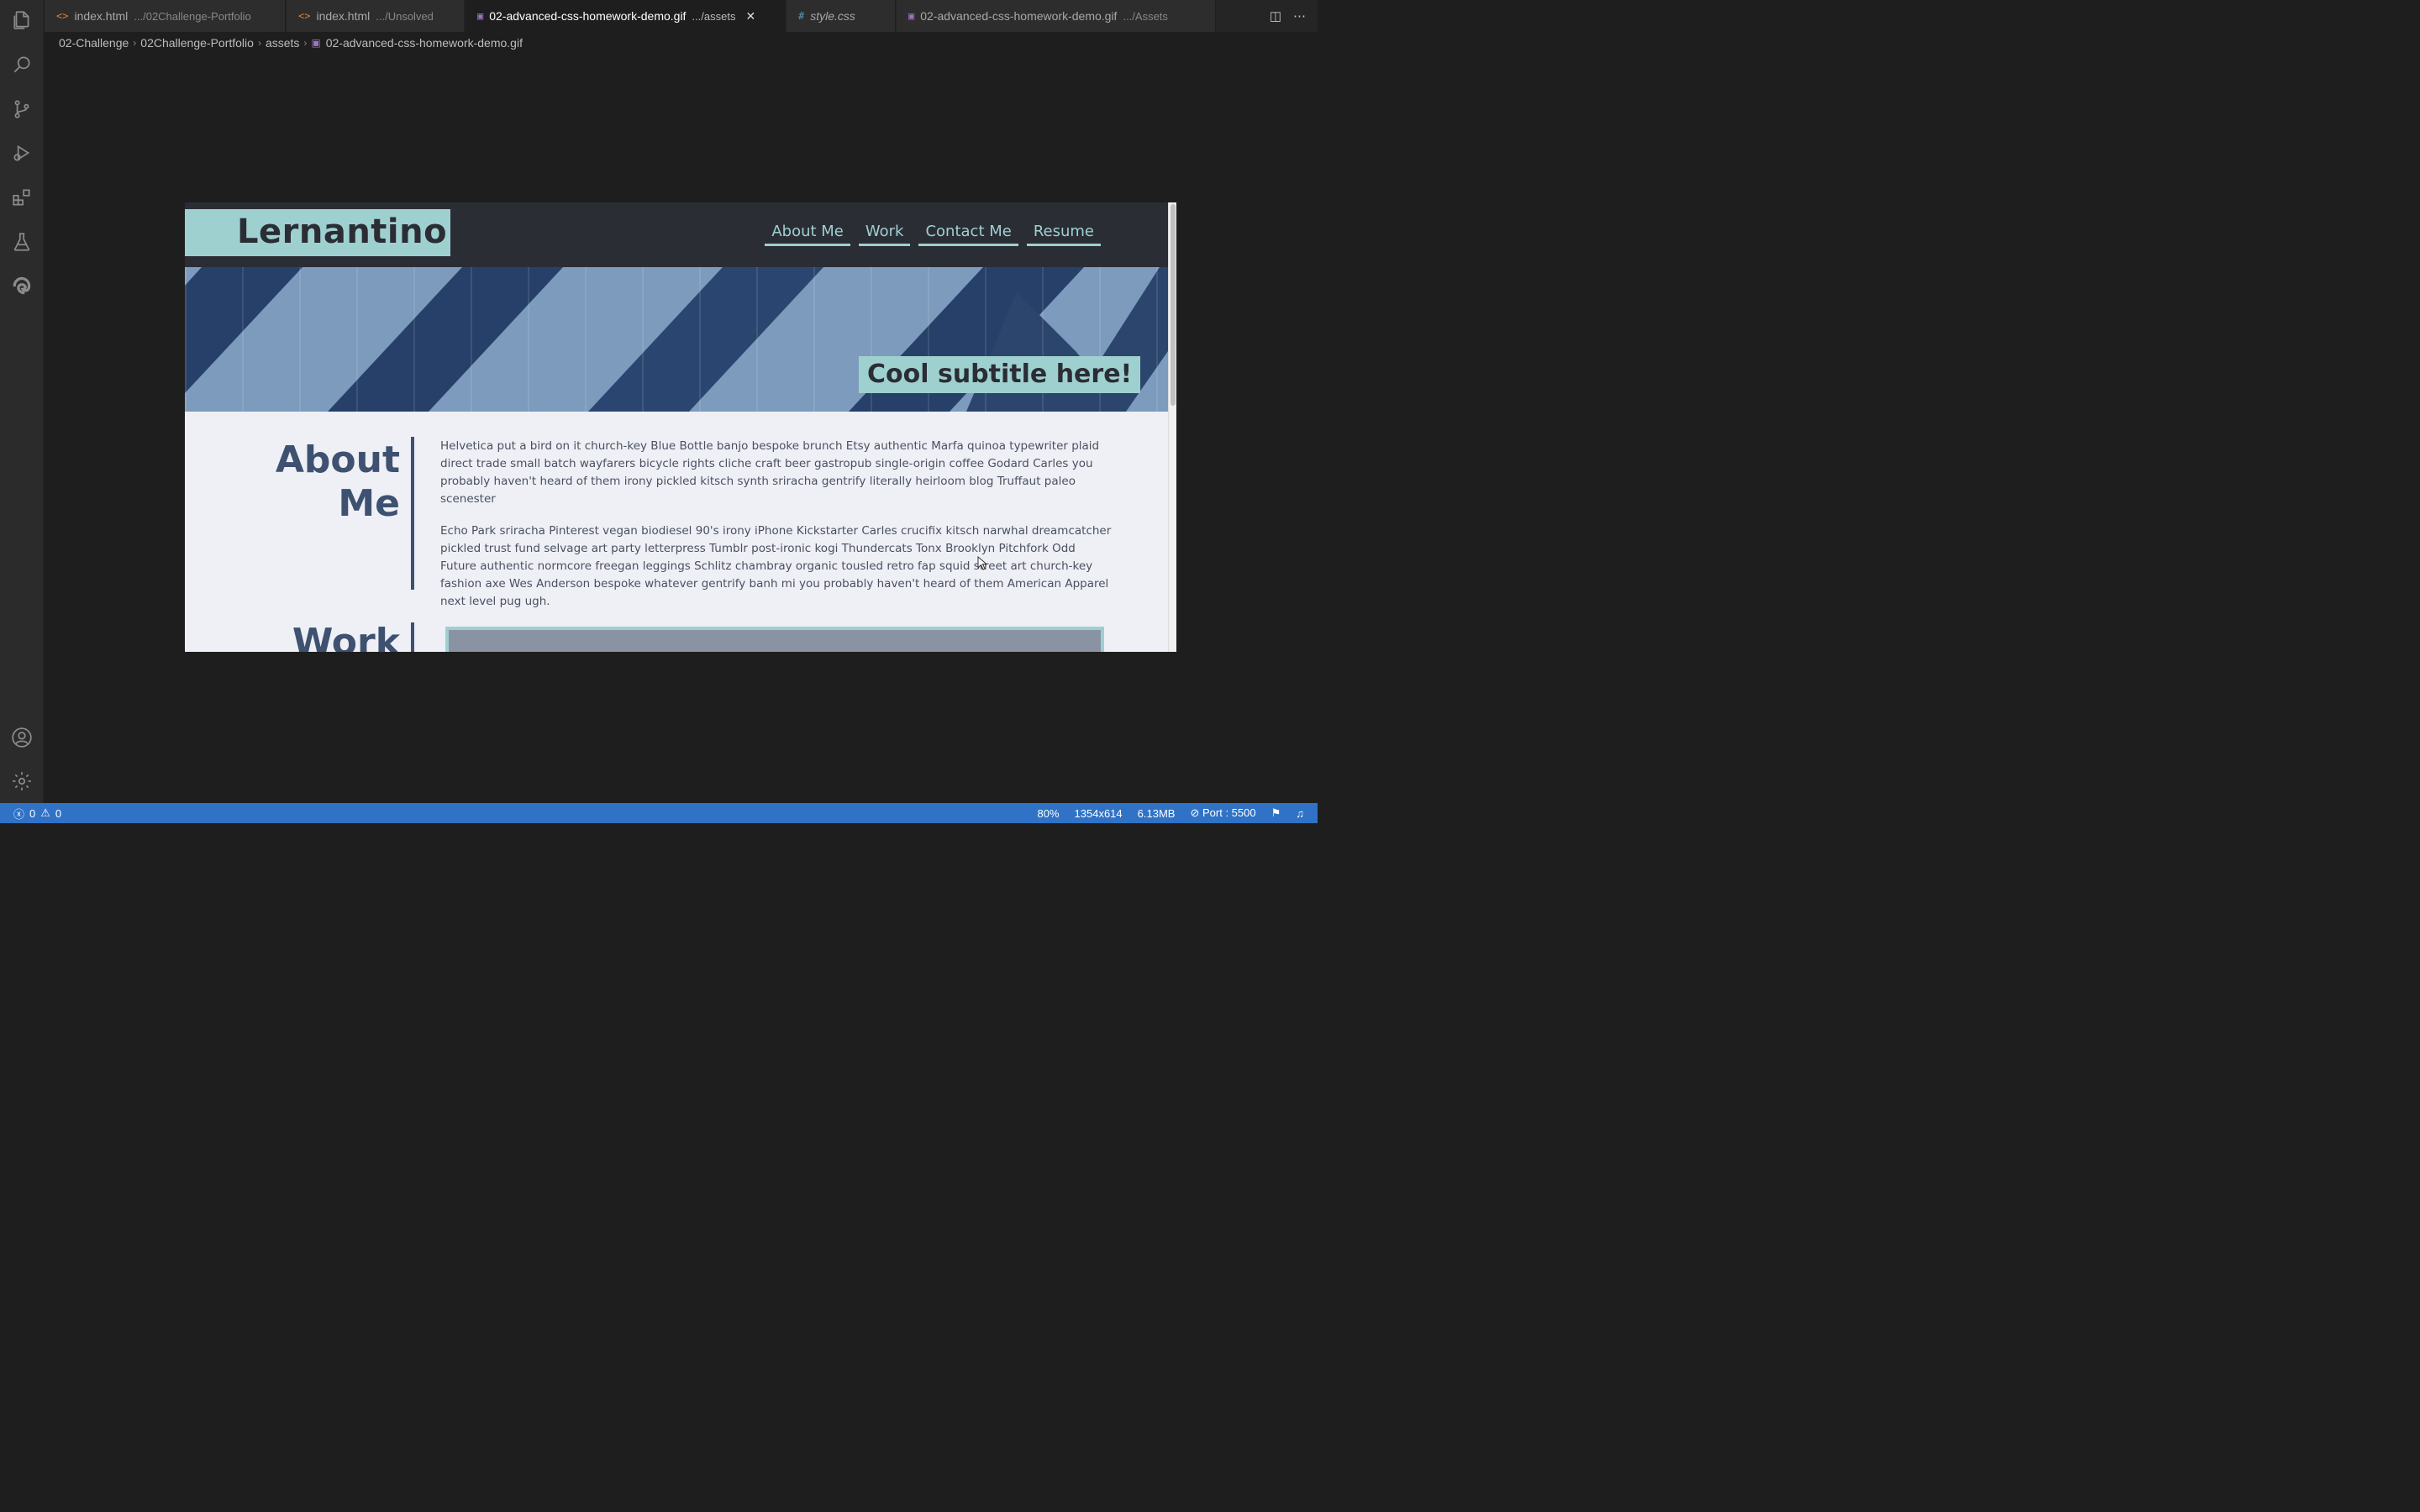 Image resolution: width=2420 pixels, height=1512 pixels. I want to click on scrollbar-thumb, so click(1173, 305).